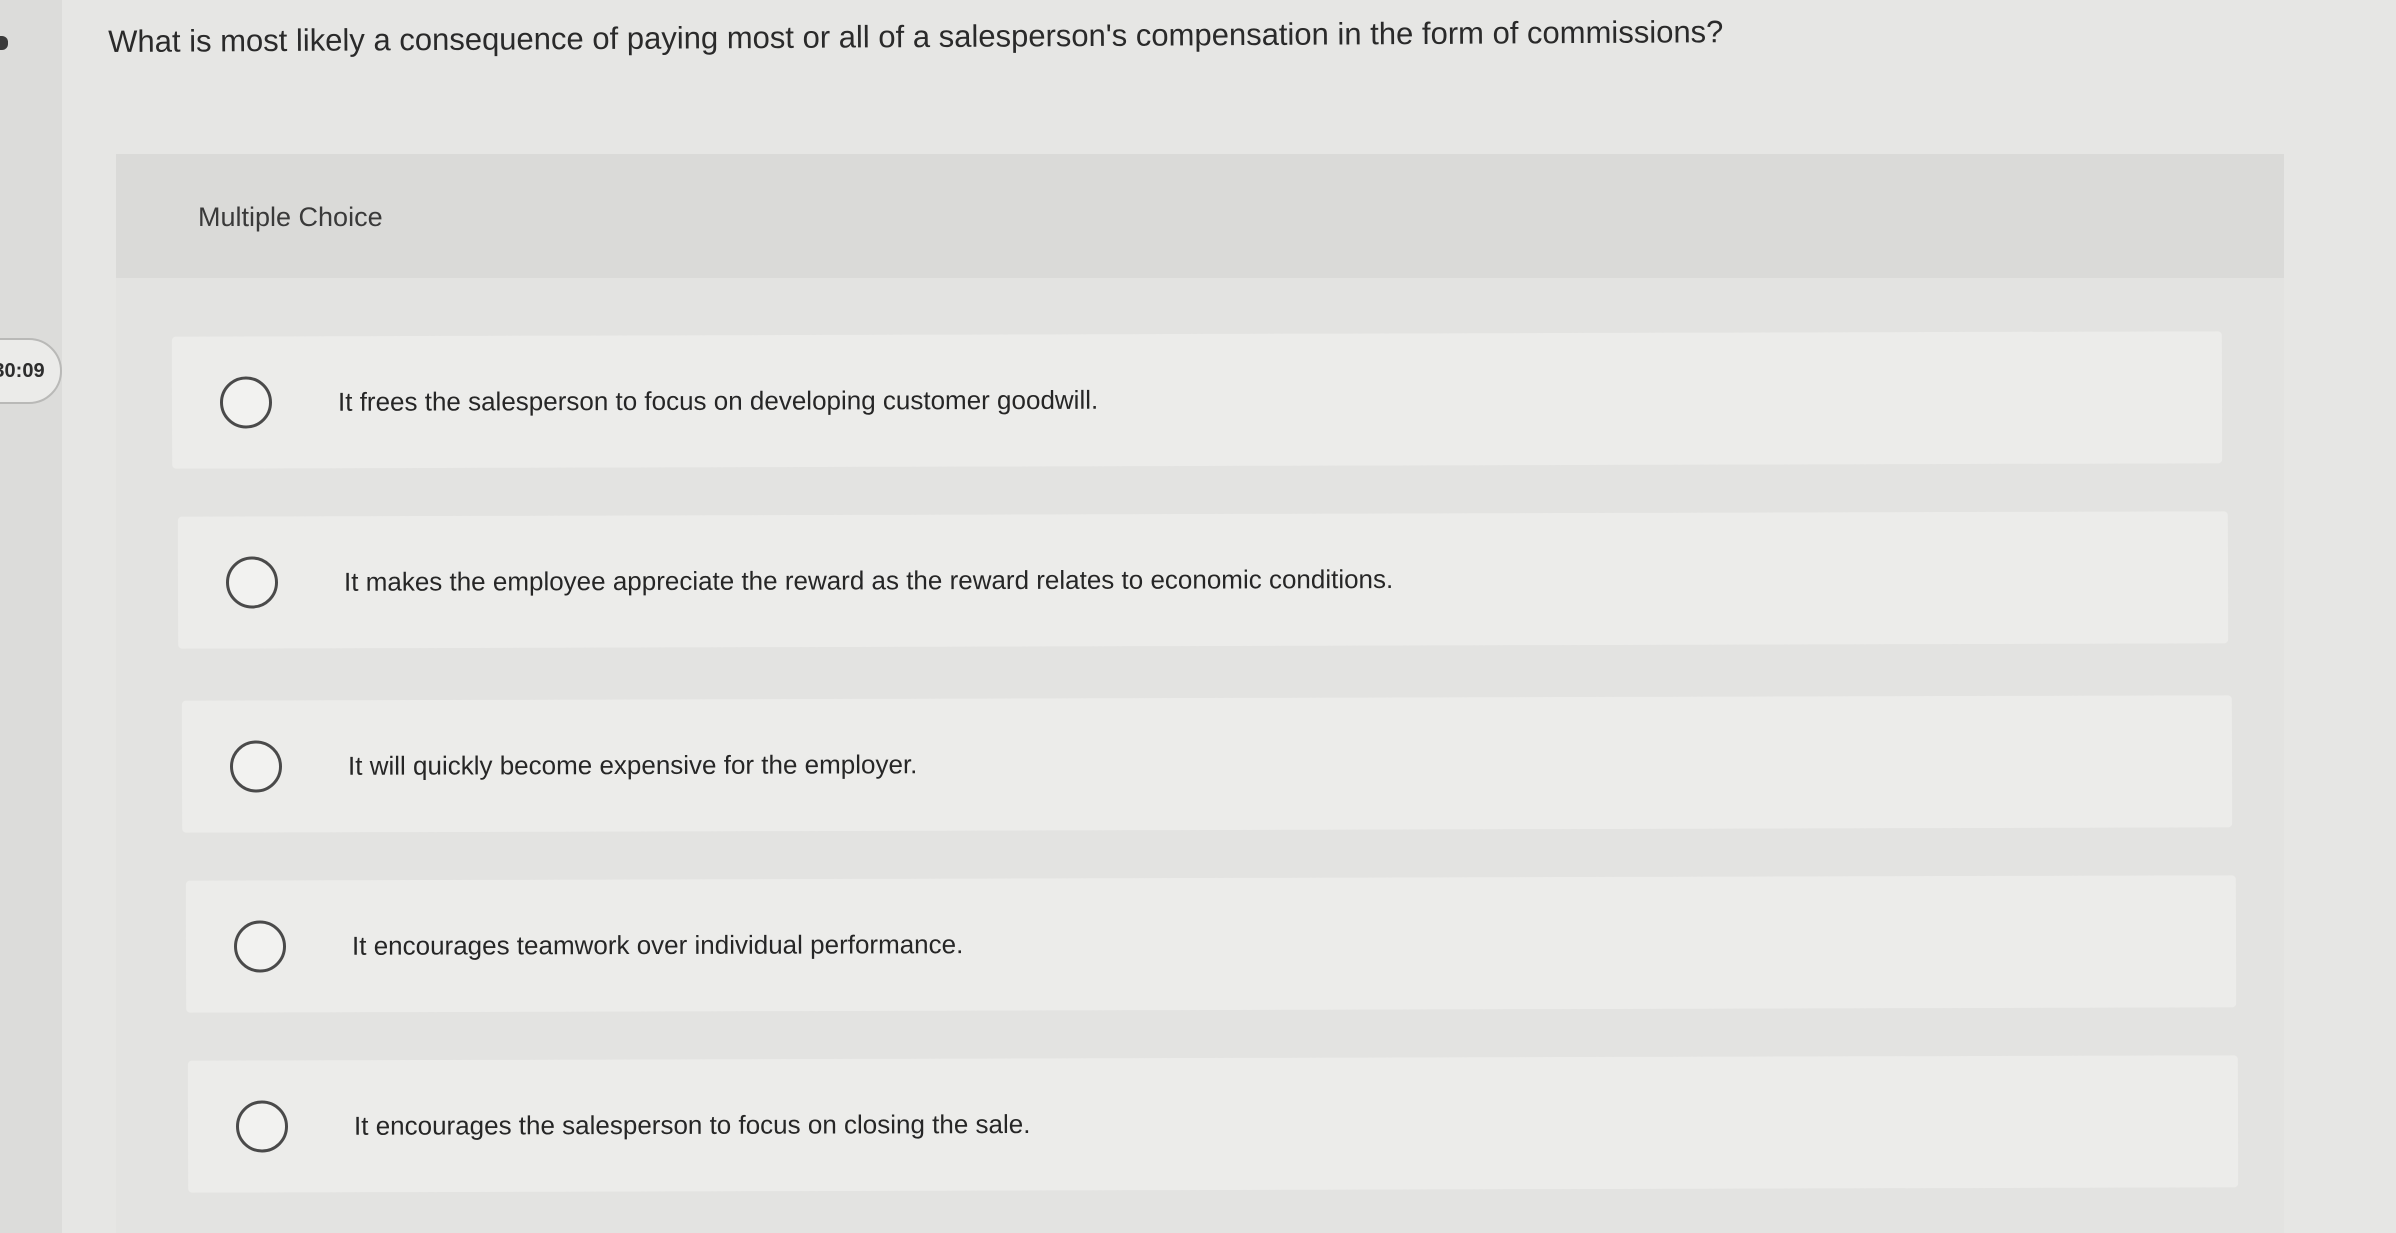  What do you see at coordinates (290, 217) in the screenshot?
I see `panel-title: Multiple Choice` at bounding box center [290, 217].